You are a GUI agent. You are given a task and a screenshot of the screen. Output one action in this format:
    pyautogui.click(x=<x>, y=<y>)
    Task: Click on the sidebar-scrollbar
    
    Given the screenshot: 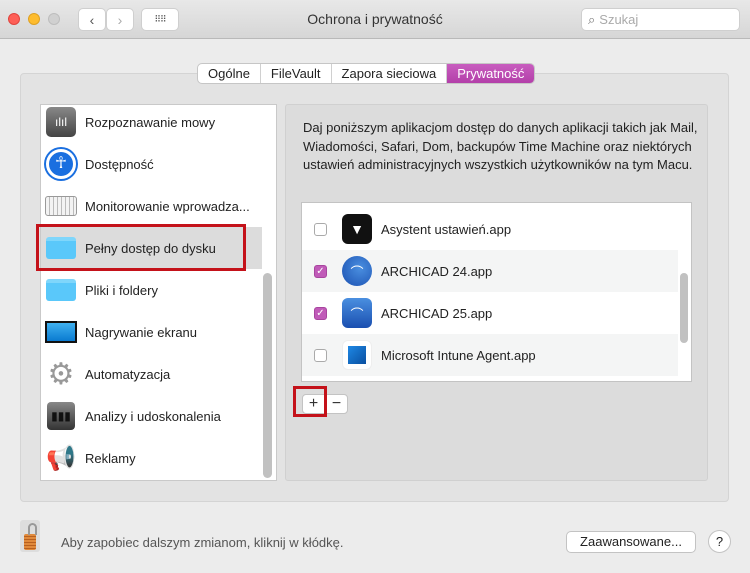 What is the action you would take?
    pyautogui.click(x=267, y=375)
    